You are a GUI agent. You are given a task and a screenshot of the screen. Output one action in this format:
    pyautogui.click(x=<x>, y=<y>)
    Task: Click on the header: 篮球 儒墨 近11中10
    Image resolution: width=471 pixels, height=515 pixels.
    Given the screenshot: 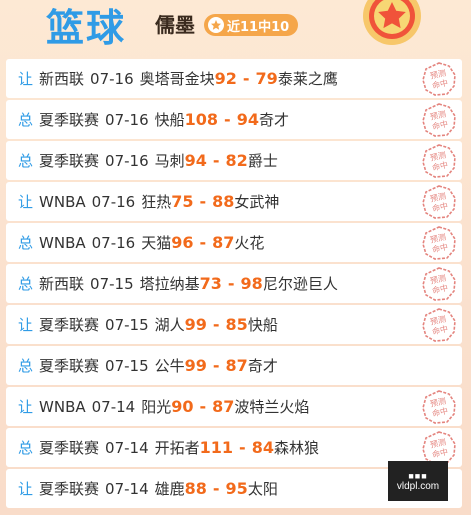 What is the action you would take?
    pyautogui.click(x=235, y=29)
    